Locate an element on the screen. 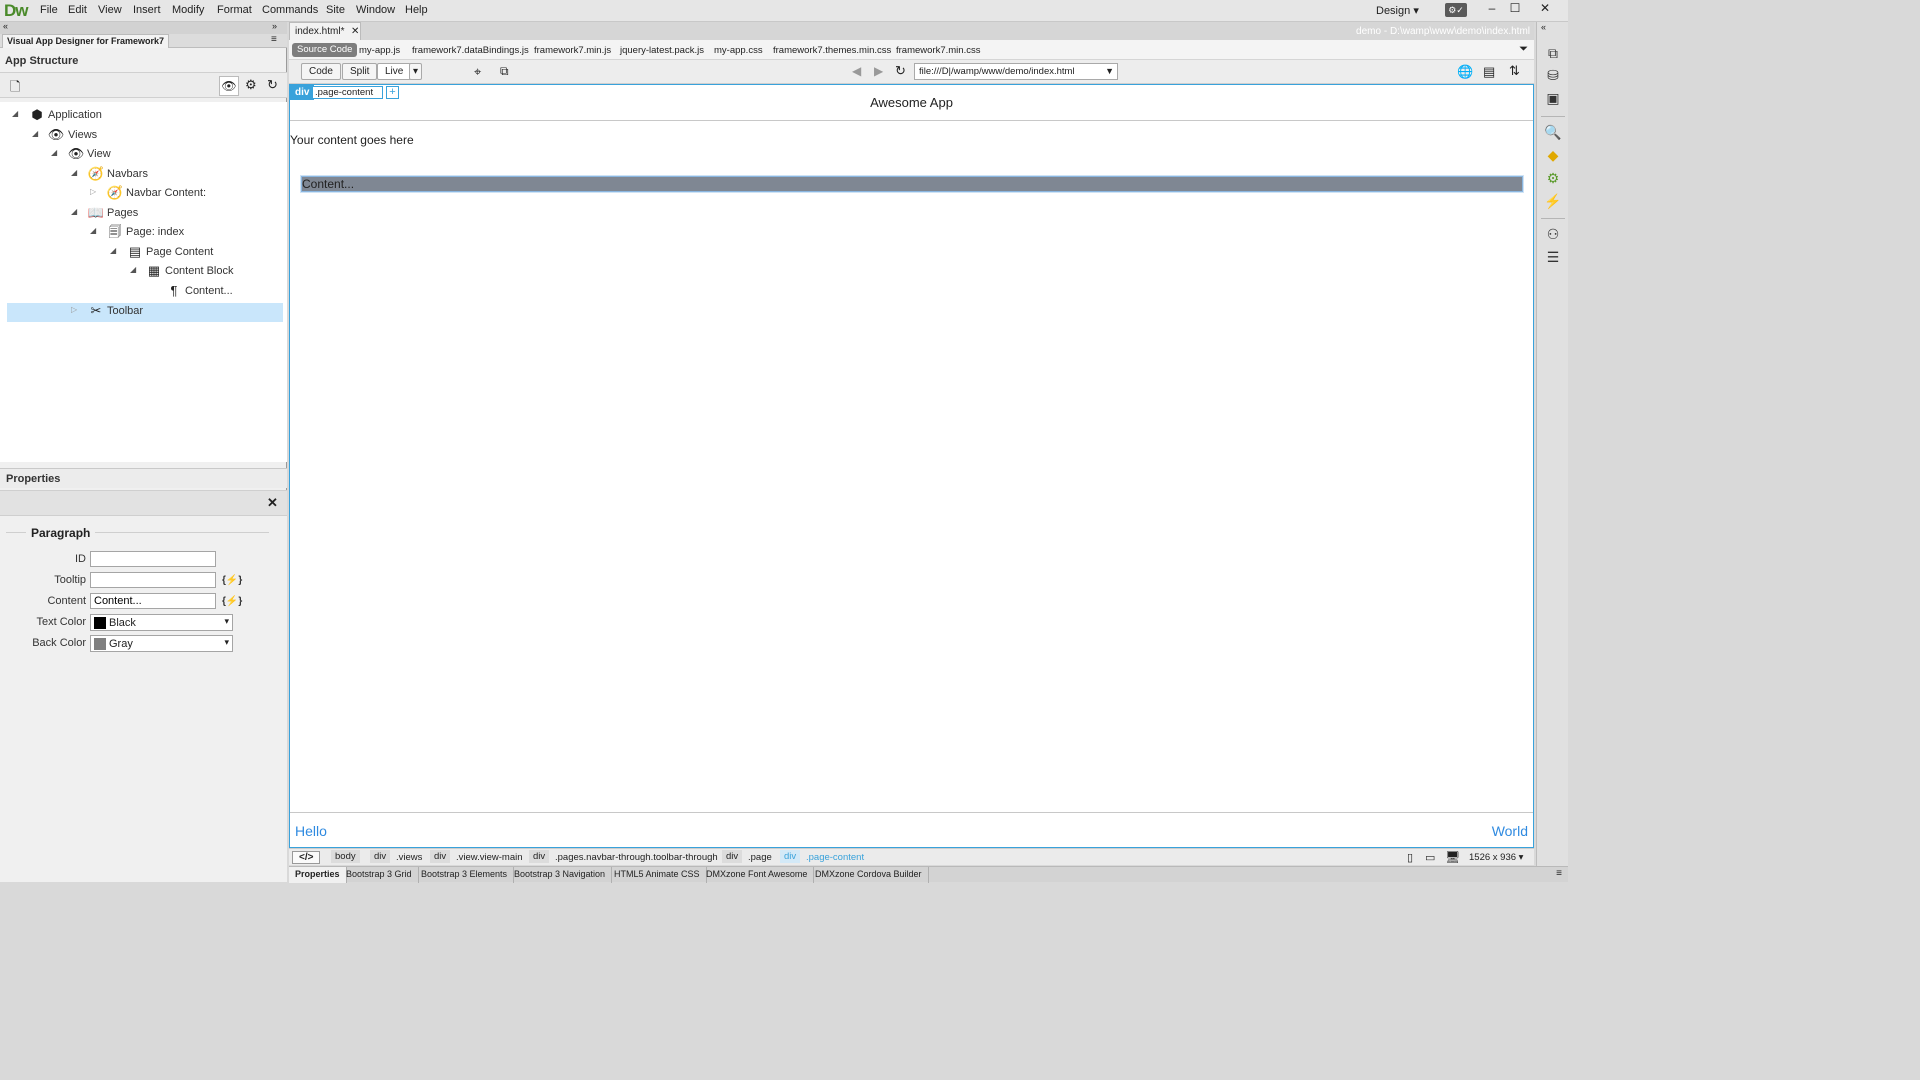 This screenshot has width=1920, height=1080. gear-icon: ⚙ is located at coordinates (251, 85).